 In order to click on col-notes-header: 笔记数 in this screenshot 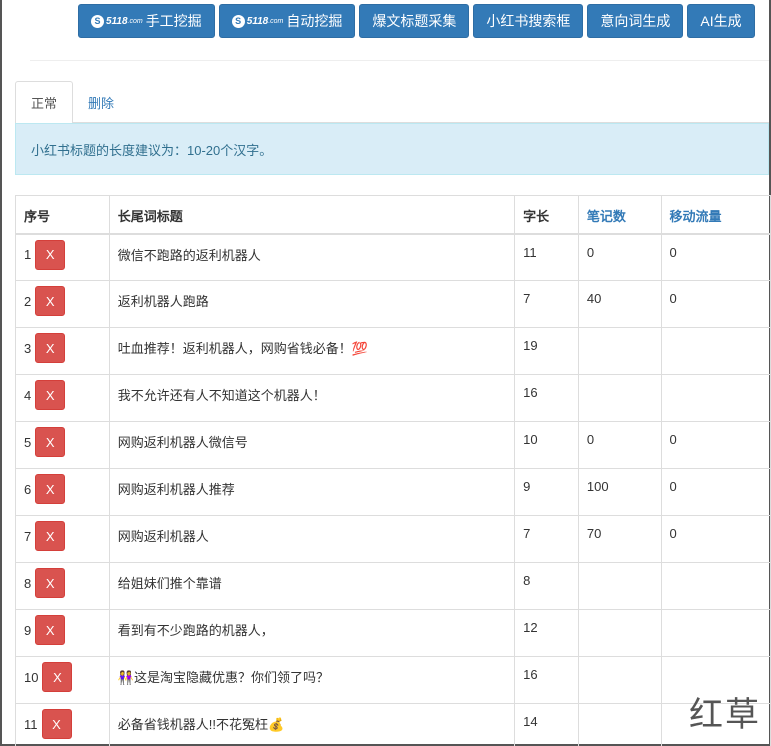, I will do `click(619, 215)`.